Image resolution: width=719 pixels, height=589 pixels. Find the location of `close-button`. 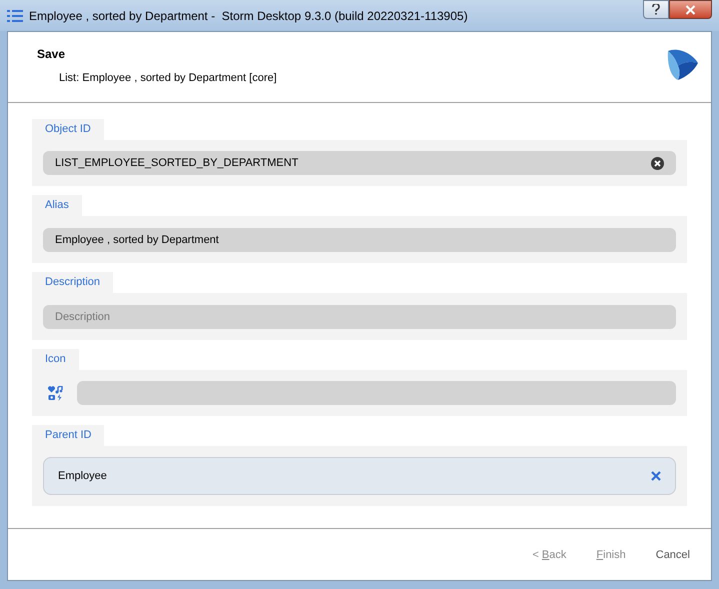

close-button is located at coordinates (690, 9).